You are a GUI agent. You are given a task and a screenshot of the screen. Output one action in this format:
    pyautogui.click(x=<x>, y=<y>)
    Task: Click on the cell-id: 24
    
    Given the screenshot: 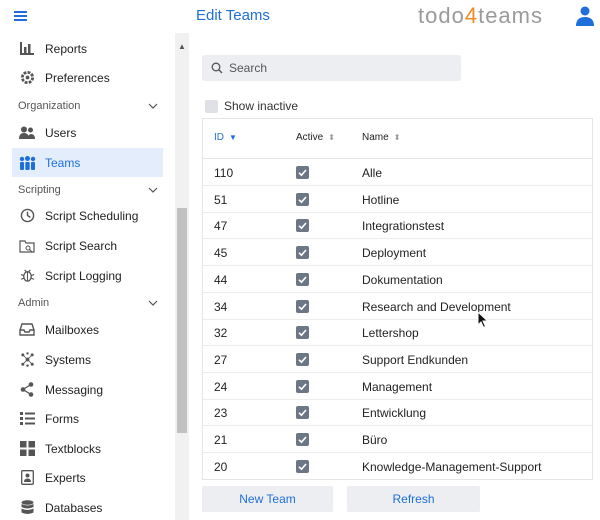 What is the action you would take?
    pyautogui.click(x=221, y=386)
    